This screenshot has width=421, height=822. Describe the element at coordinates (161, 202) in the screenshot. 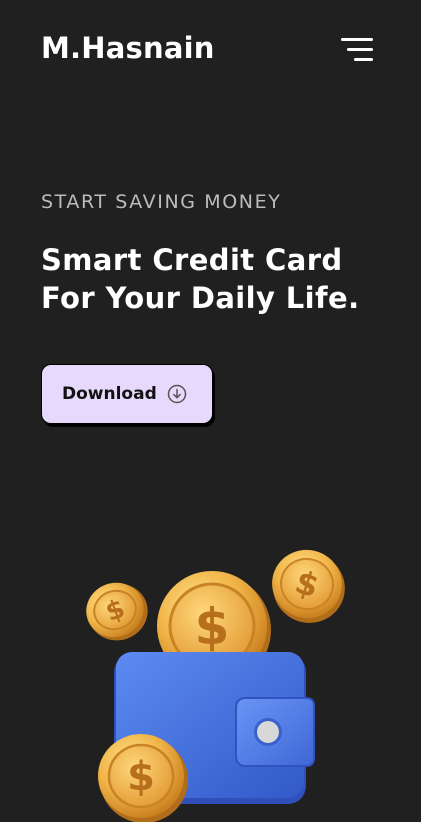

I see `hero-eyebrow: START SAVING MONEY` at that location.